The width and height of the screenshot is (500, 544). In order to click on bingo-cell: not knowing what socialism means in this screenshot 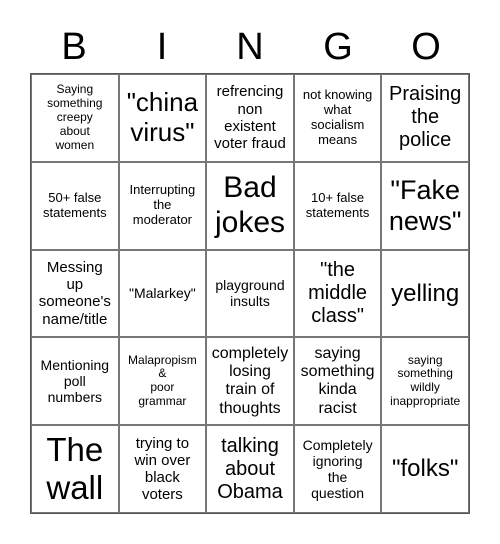, I will do `click(337, 118)`.